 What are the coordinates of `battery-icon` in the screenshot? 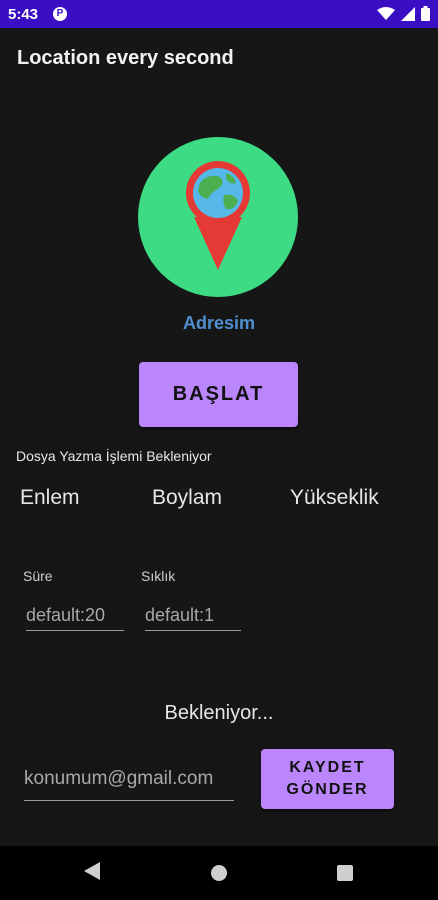 It's located at (425, 13).